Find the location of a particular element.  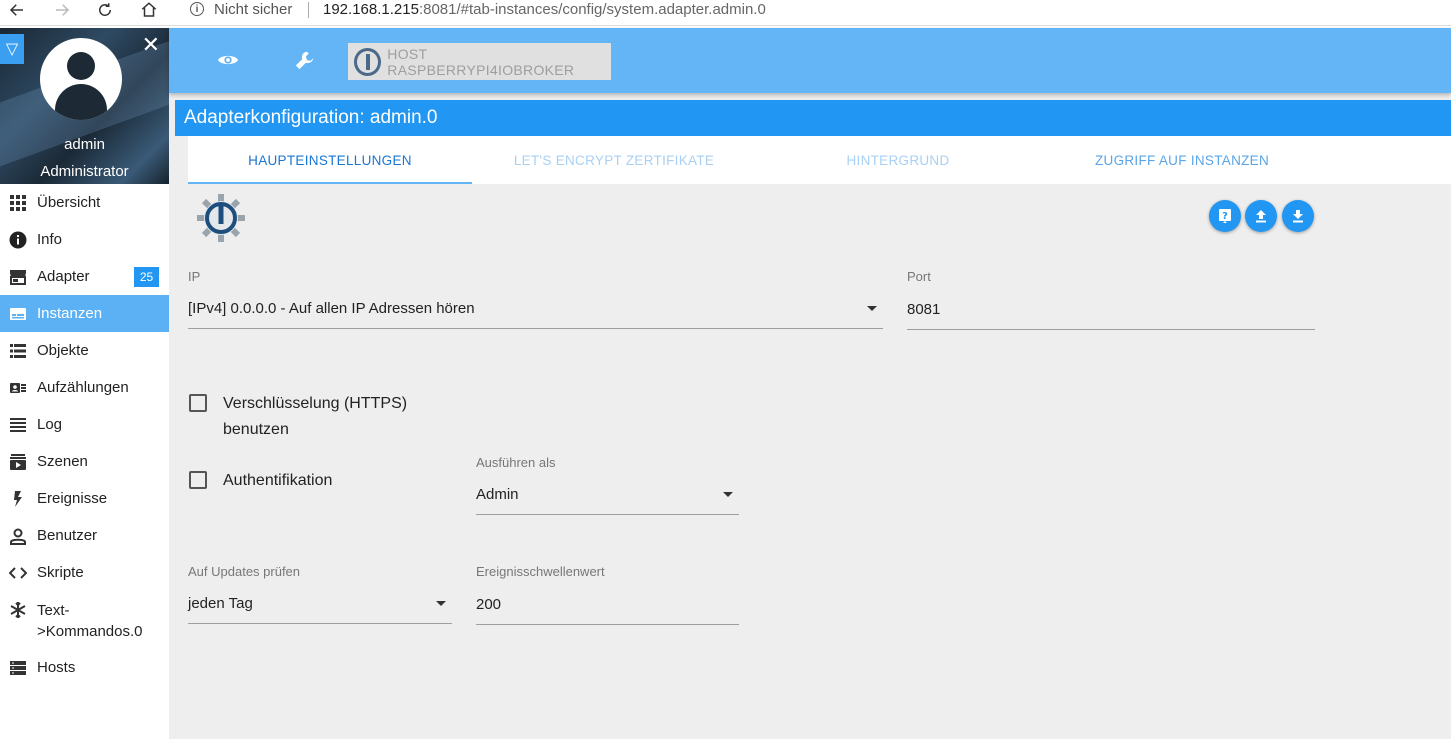

sidebar-item-instanzen: Instanzen is located at coordinates (84, 313).